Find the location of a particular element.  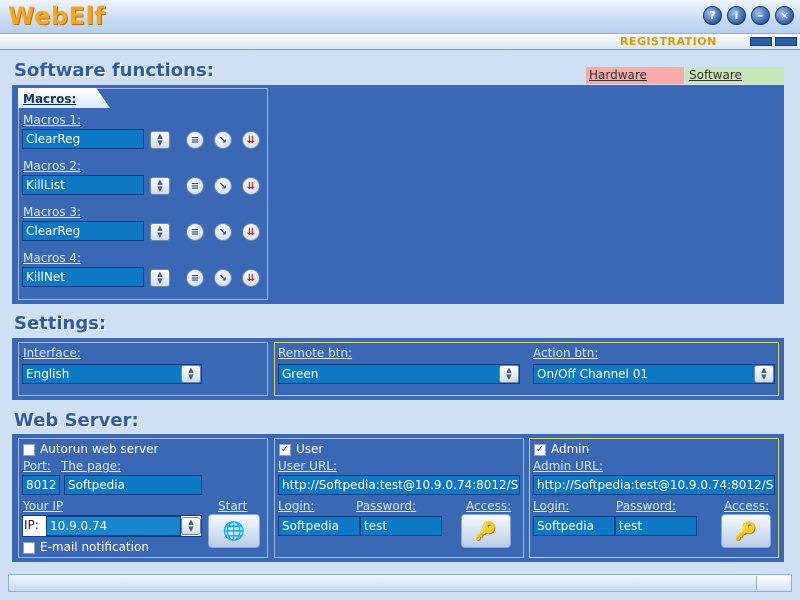

user-label: User is located at coordinates (310, 449).